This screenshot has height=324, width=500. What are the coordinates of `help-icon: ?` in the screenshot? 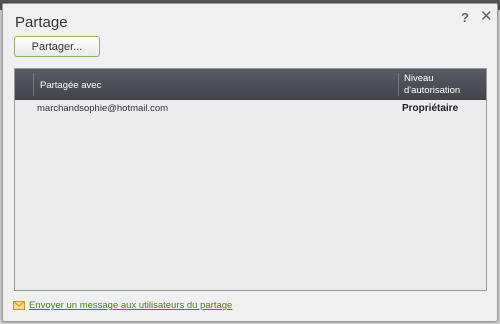 It's located at (465, 17).